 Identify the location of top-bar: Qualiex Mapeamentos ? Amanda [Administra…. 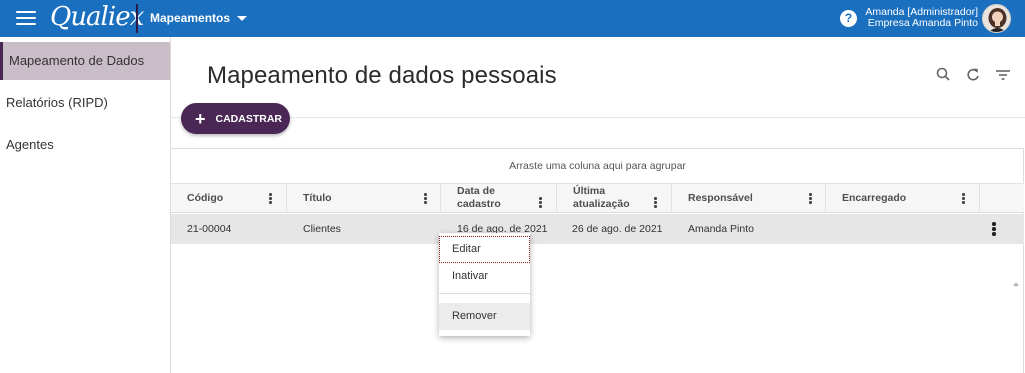
(512, 18).